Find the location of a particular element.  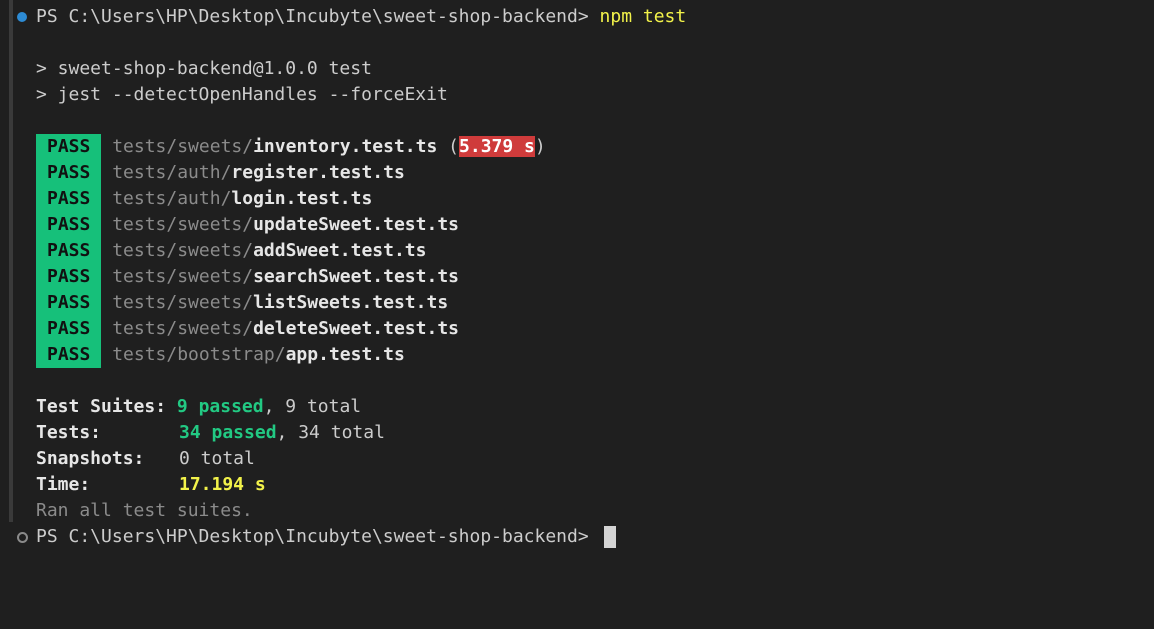

summary-label: Test Suites: is located at coordinates (101, 406).